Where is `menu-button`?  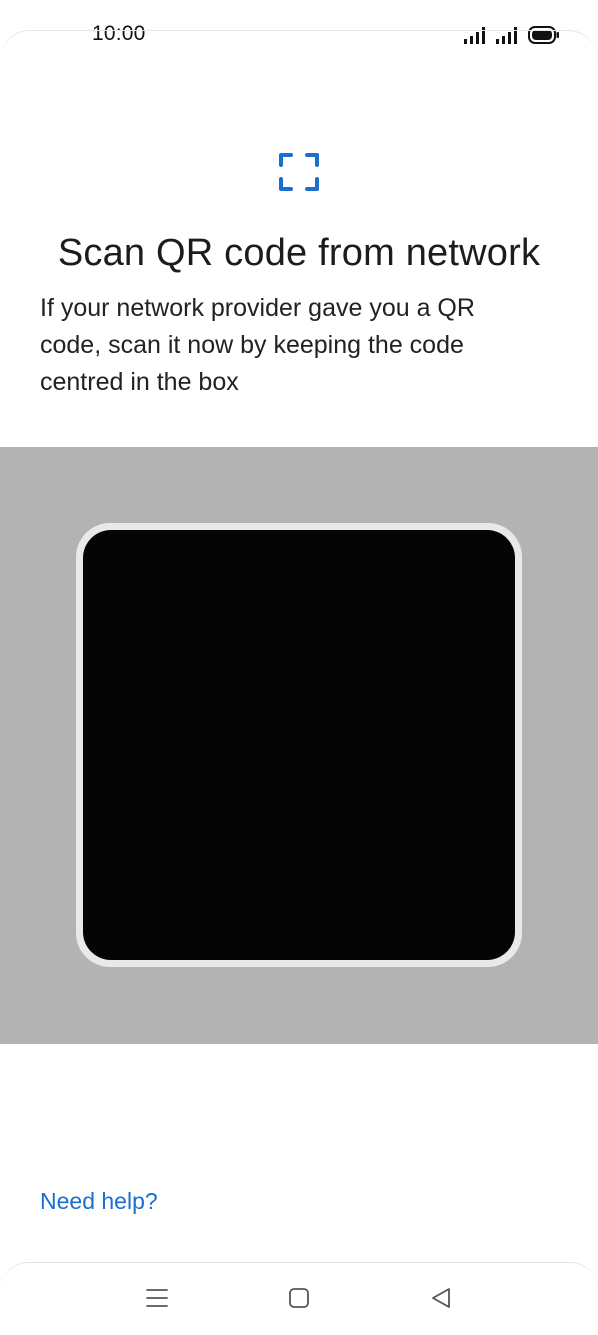
menu-button is located at coordinates (157, 1300).